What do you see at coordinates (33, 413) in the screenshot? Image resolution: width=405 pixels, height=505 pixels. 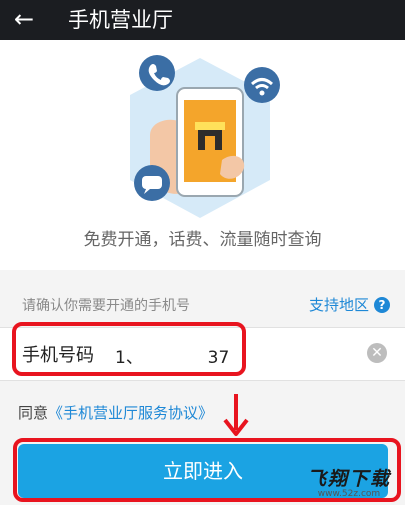 I see `agreement-prefix: 同意` at bounding box center [33, 413].